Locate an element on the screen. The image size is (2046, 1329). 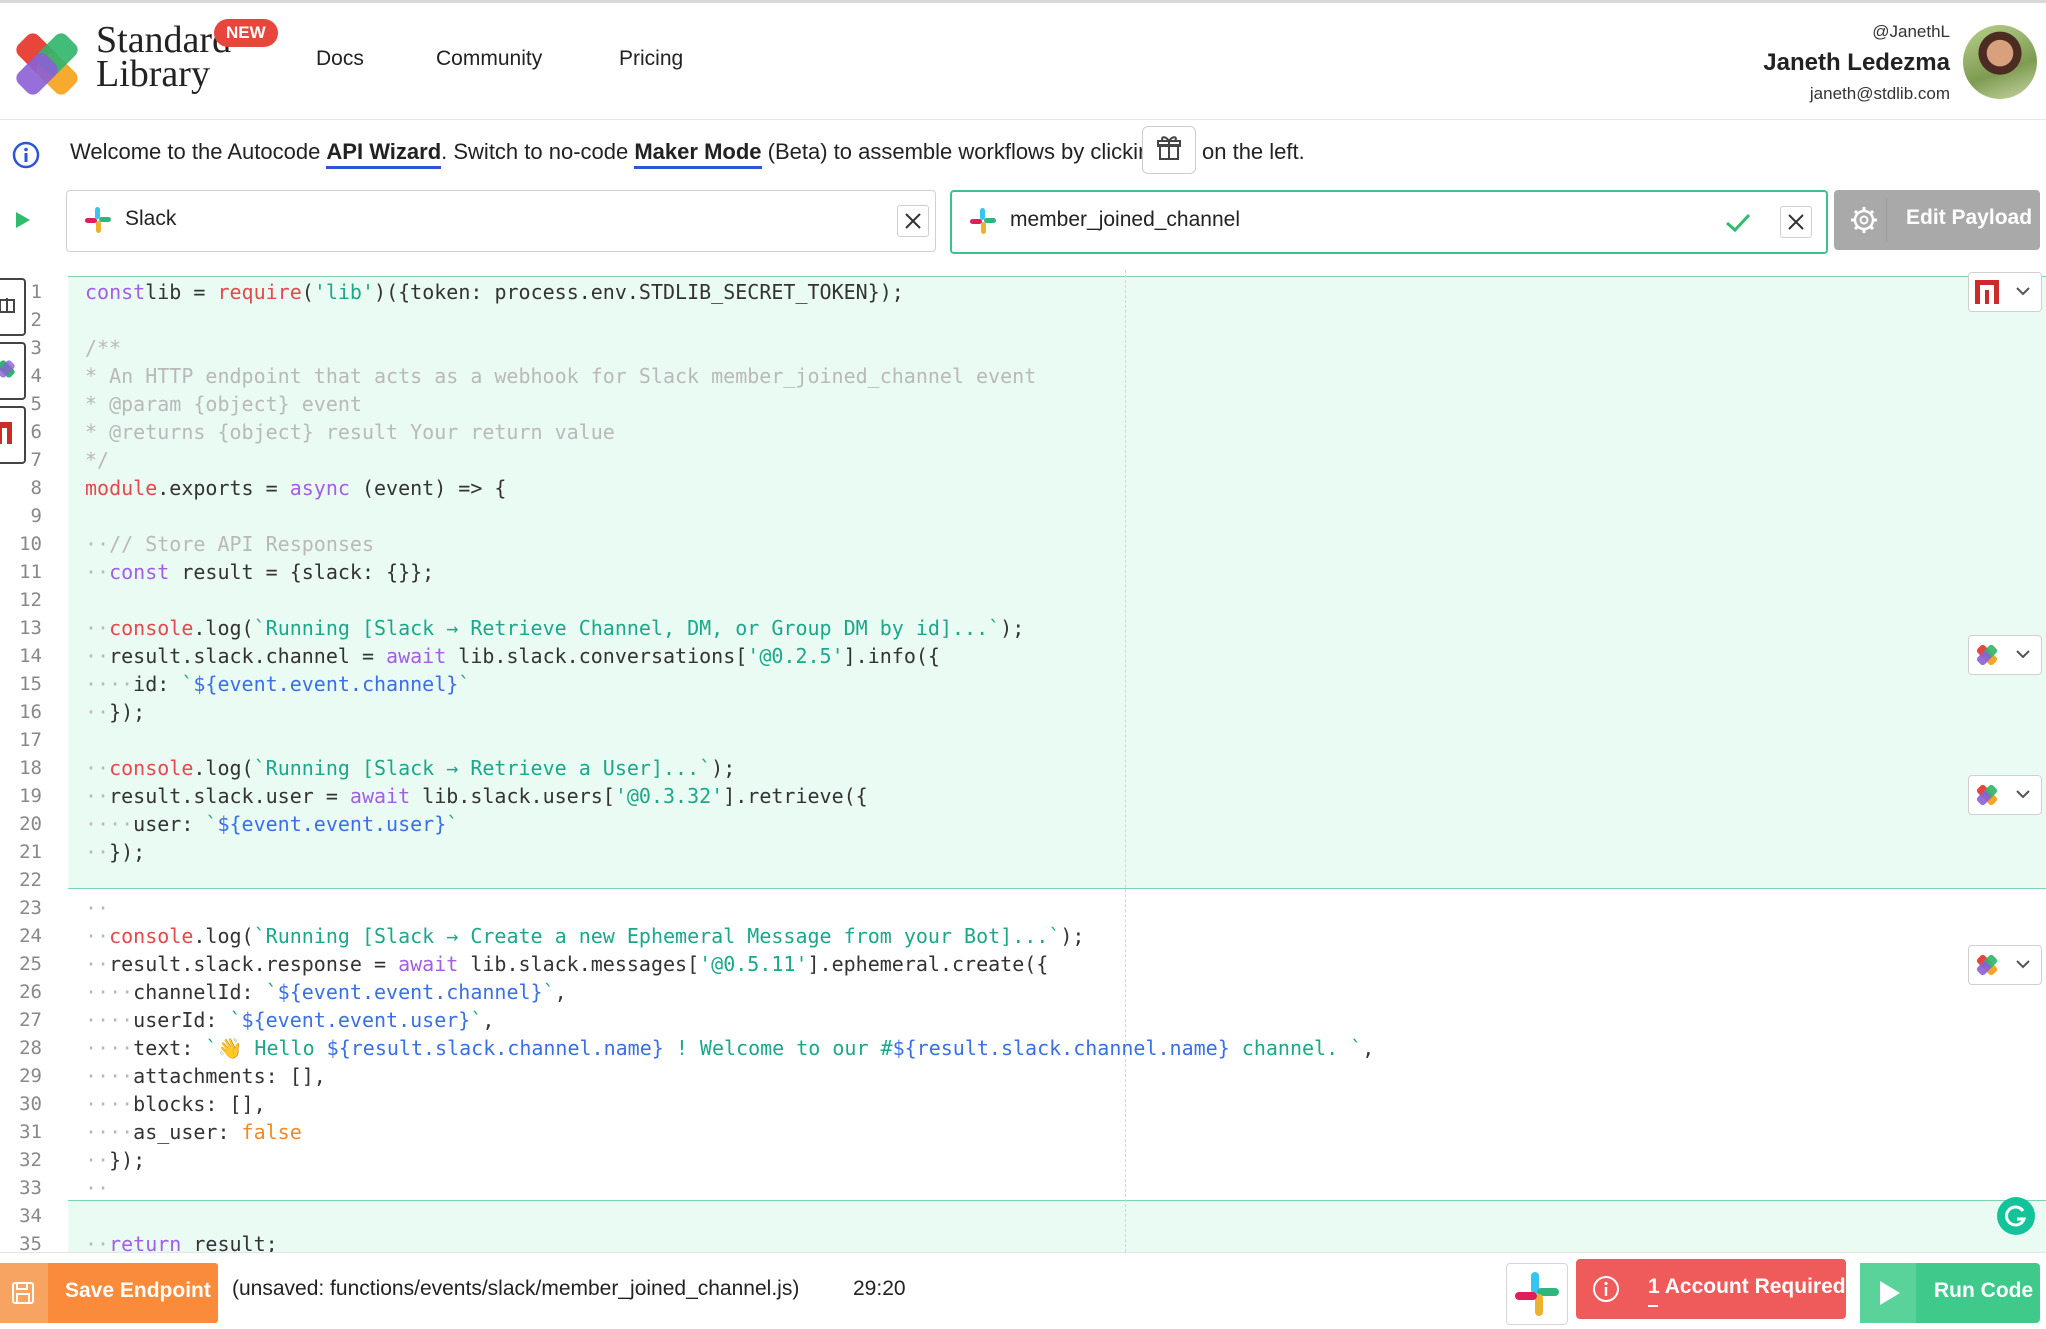
code-line: 12 is located at coordinates (1023, 600).